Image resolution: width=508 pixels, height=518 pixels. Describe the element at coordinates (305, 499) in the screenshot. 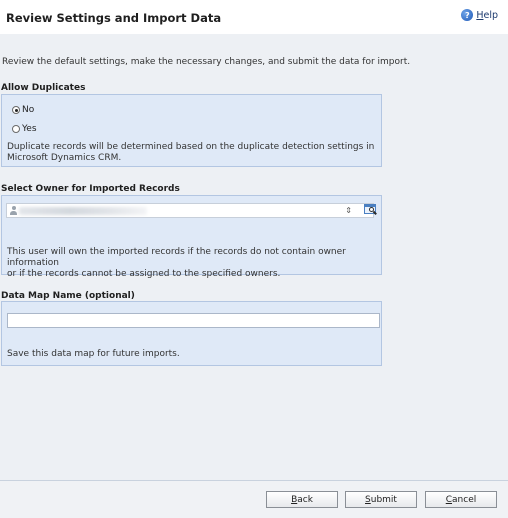

I see `back-label-rest: ack` at that location.